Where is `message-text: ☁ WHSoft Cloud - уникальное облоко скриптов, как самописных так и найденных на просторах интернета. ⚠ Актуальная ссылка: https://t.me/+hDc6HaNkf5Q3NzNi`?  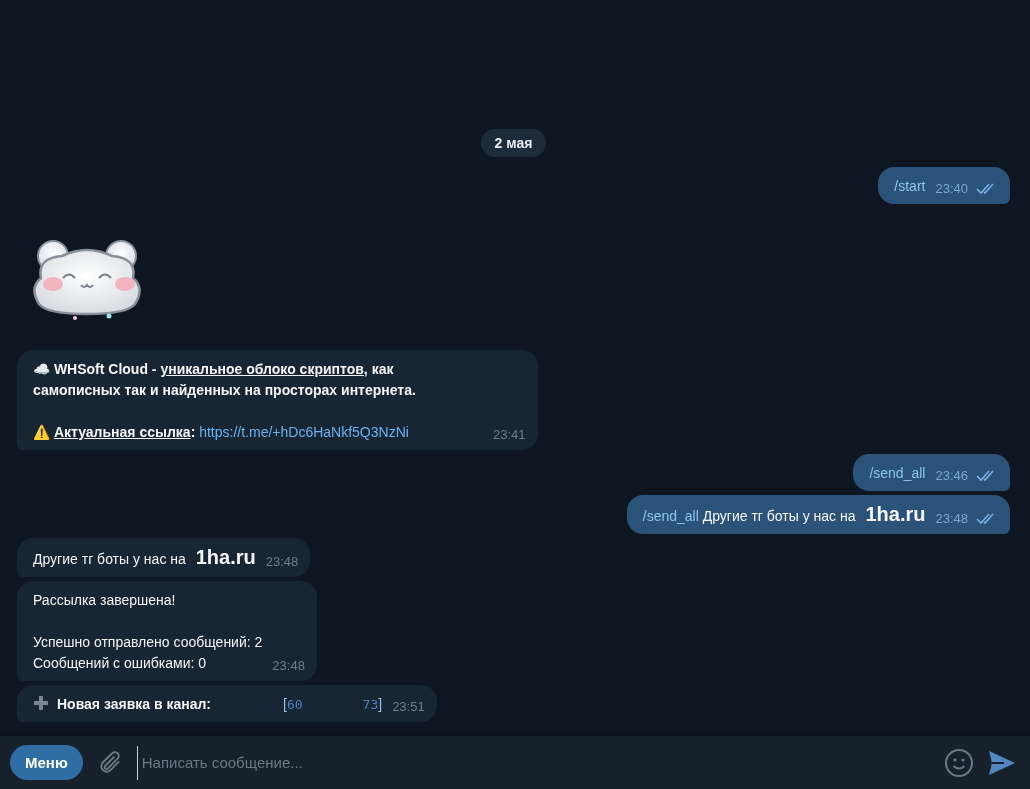
message-text: ☁ WHSoft Cloud - уникальное облоко скриптов, как самописных так и найденных на просторах интернета. ⚠ Актуальная ссылка: https://t.me/+hDc6HaNkf5Q3NzNi is located at coordinates (225, 401).